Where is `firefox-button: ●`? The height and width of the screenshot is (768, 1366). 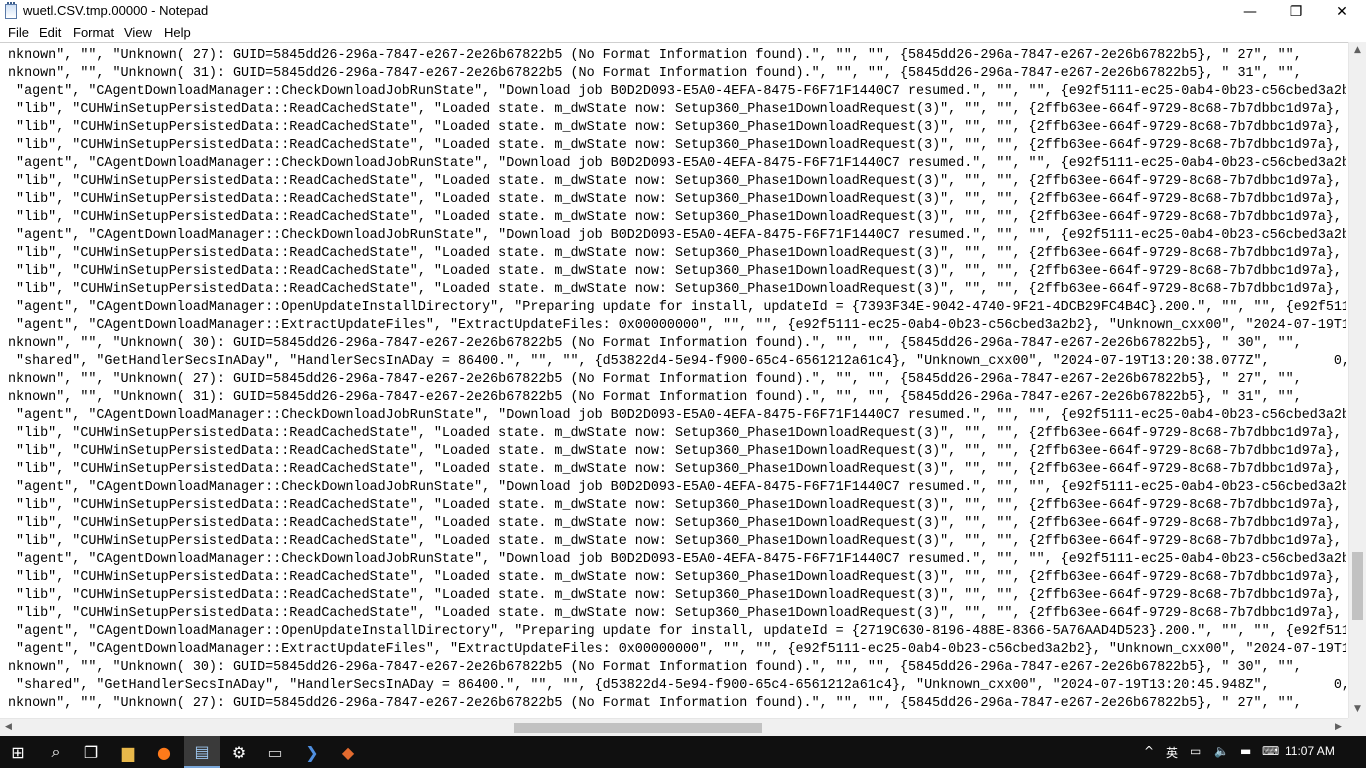 firefox-button: ● is located at coordinates (164, 752).